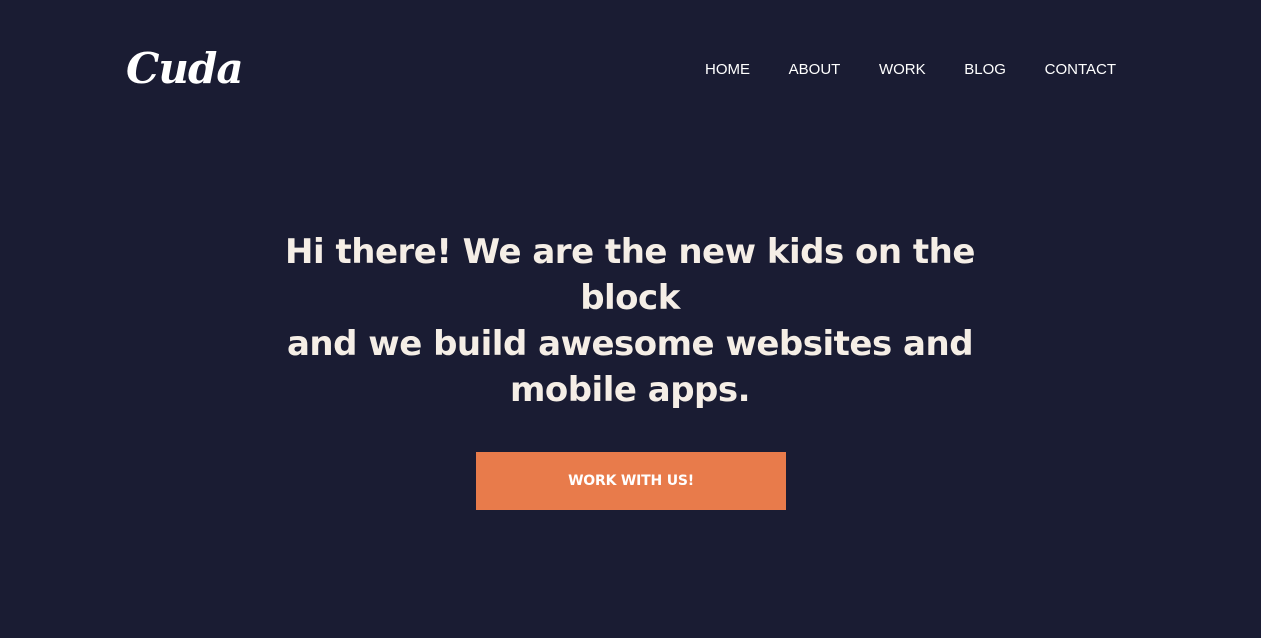  I want to click on site-logo: Cuda, so click(185, 69).